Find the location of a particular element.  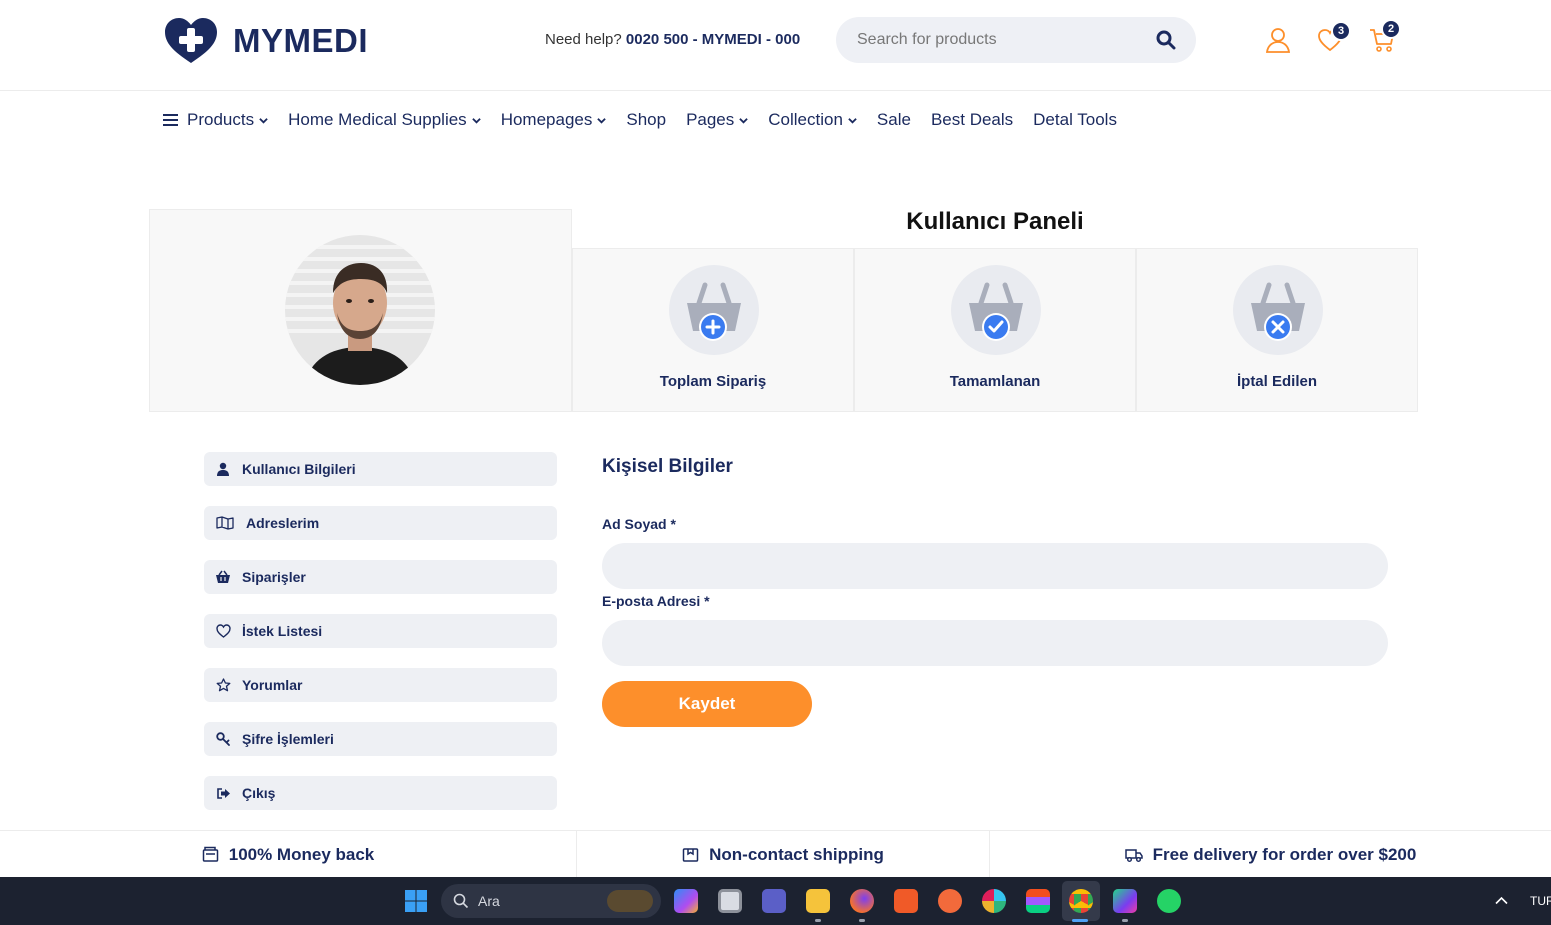

nav-item-label: Sale is located at coordinates (893, 119).